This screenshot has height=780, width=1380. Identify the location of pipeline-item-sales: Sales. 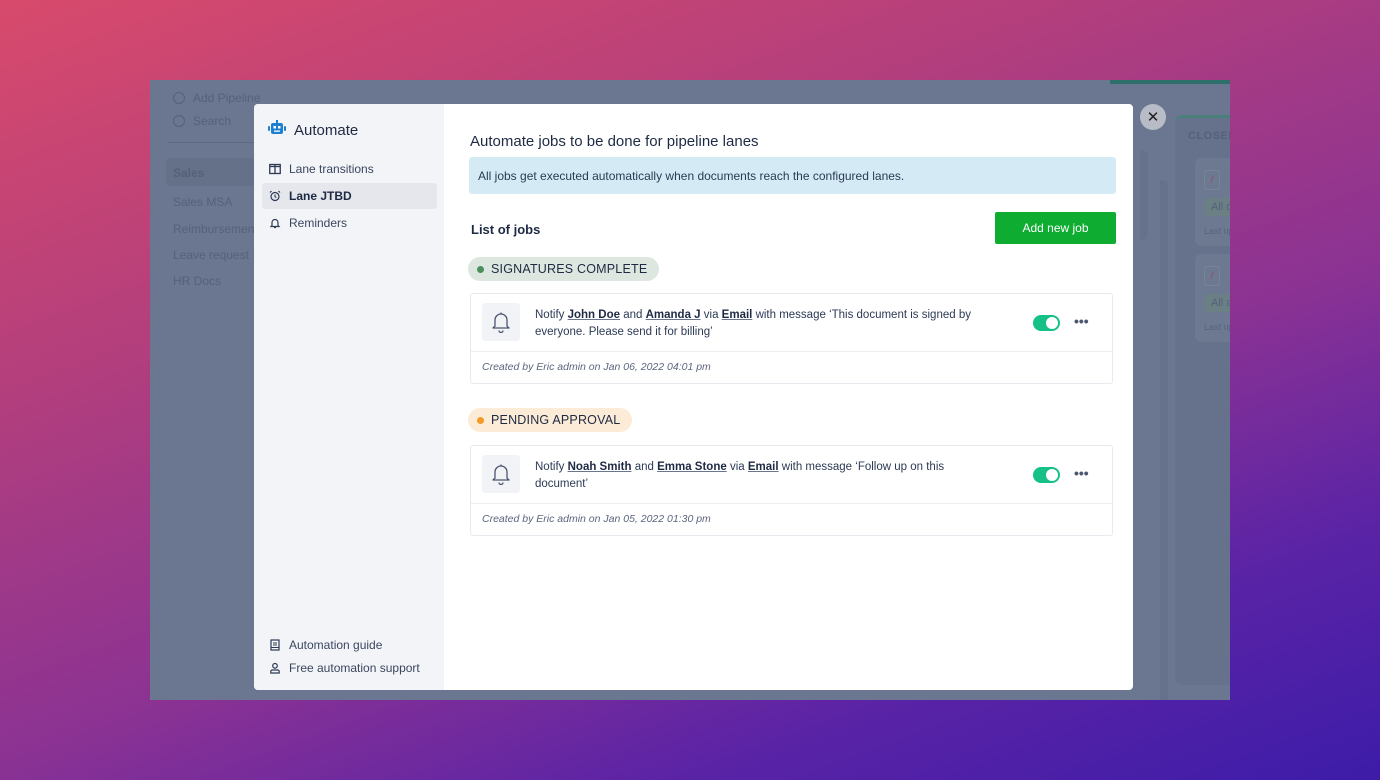
(216, 172).